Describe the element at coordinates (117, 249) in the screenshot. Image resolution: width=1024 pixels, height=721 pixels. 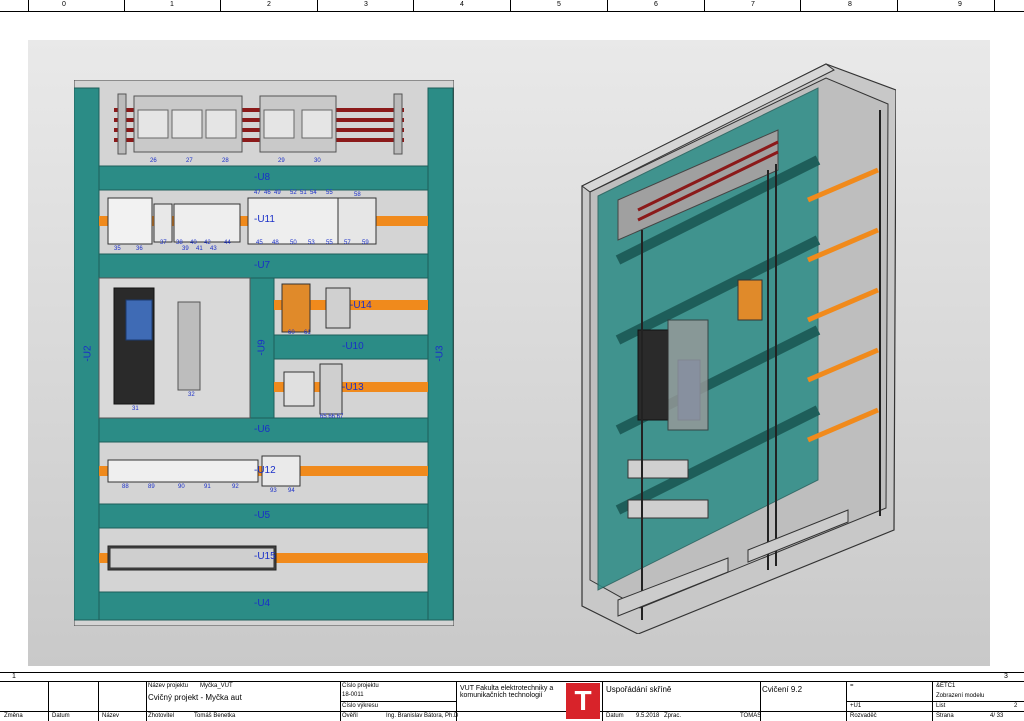
I see `item-number: 35` at that location.